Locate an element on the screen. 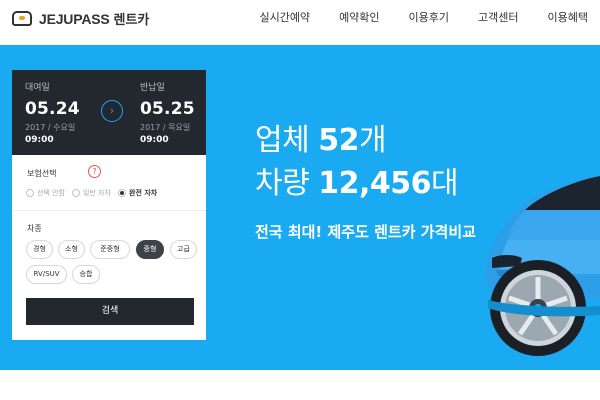  insurance-option-basic: 일반 자차 is located at coordinates (91, 193).